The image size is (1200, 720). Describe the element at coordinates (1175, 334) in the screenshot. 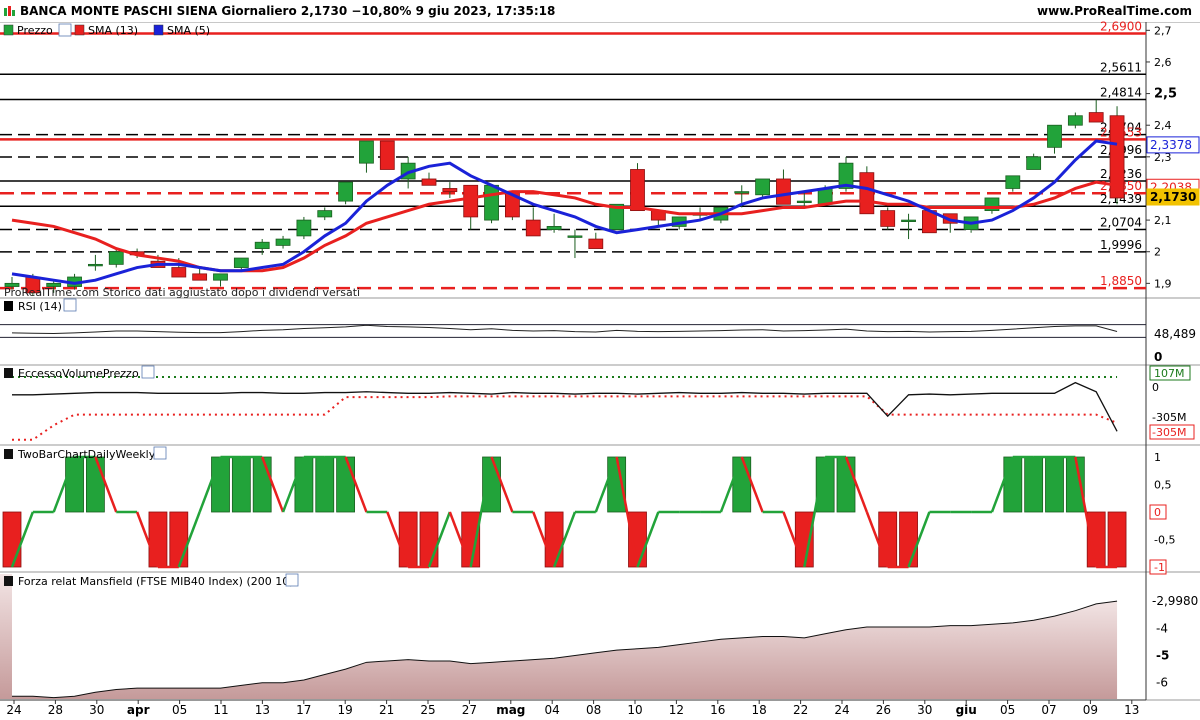

I see `rsi-badge: 48,489` at that location.